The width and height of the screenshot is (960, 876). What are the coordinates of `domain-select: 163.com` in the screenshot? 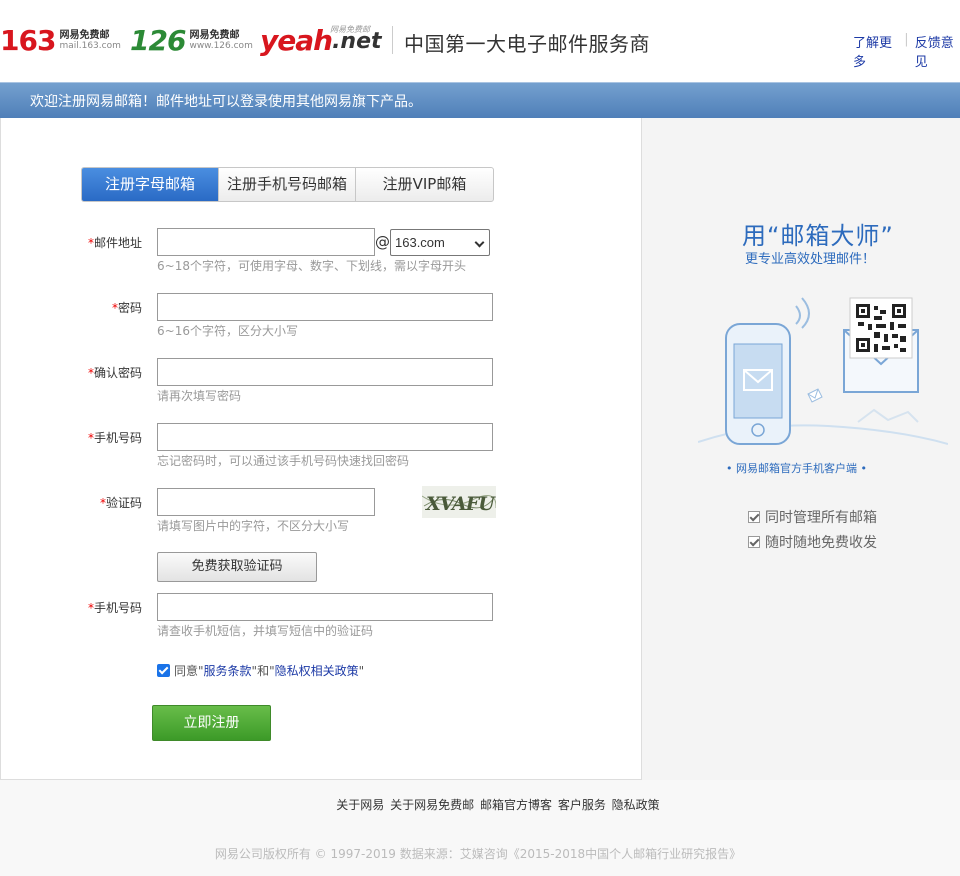 It's located at (440, 242).